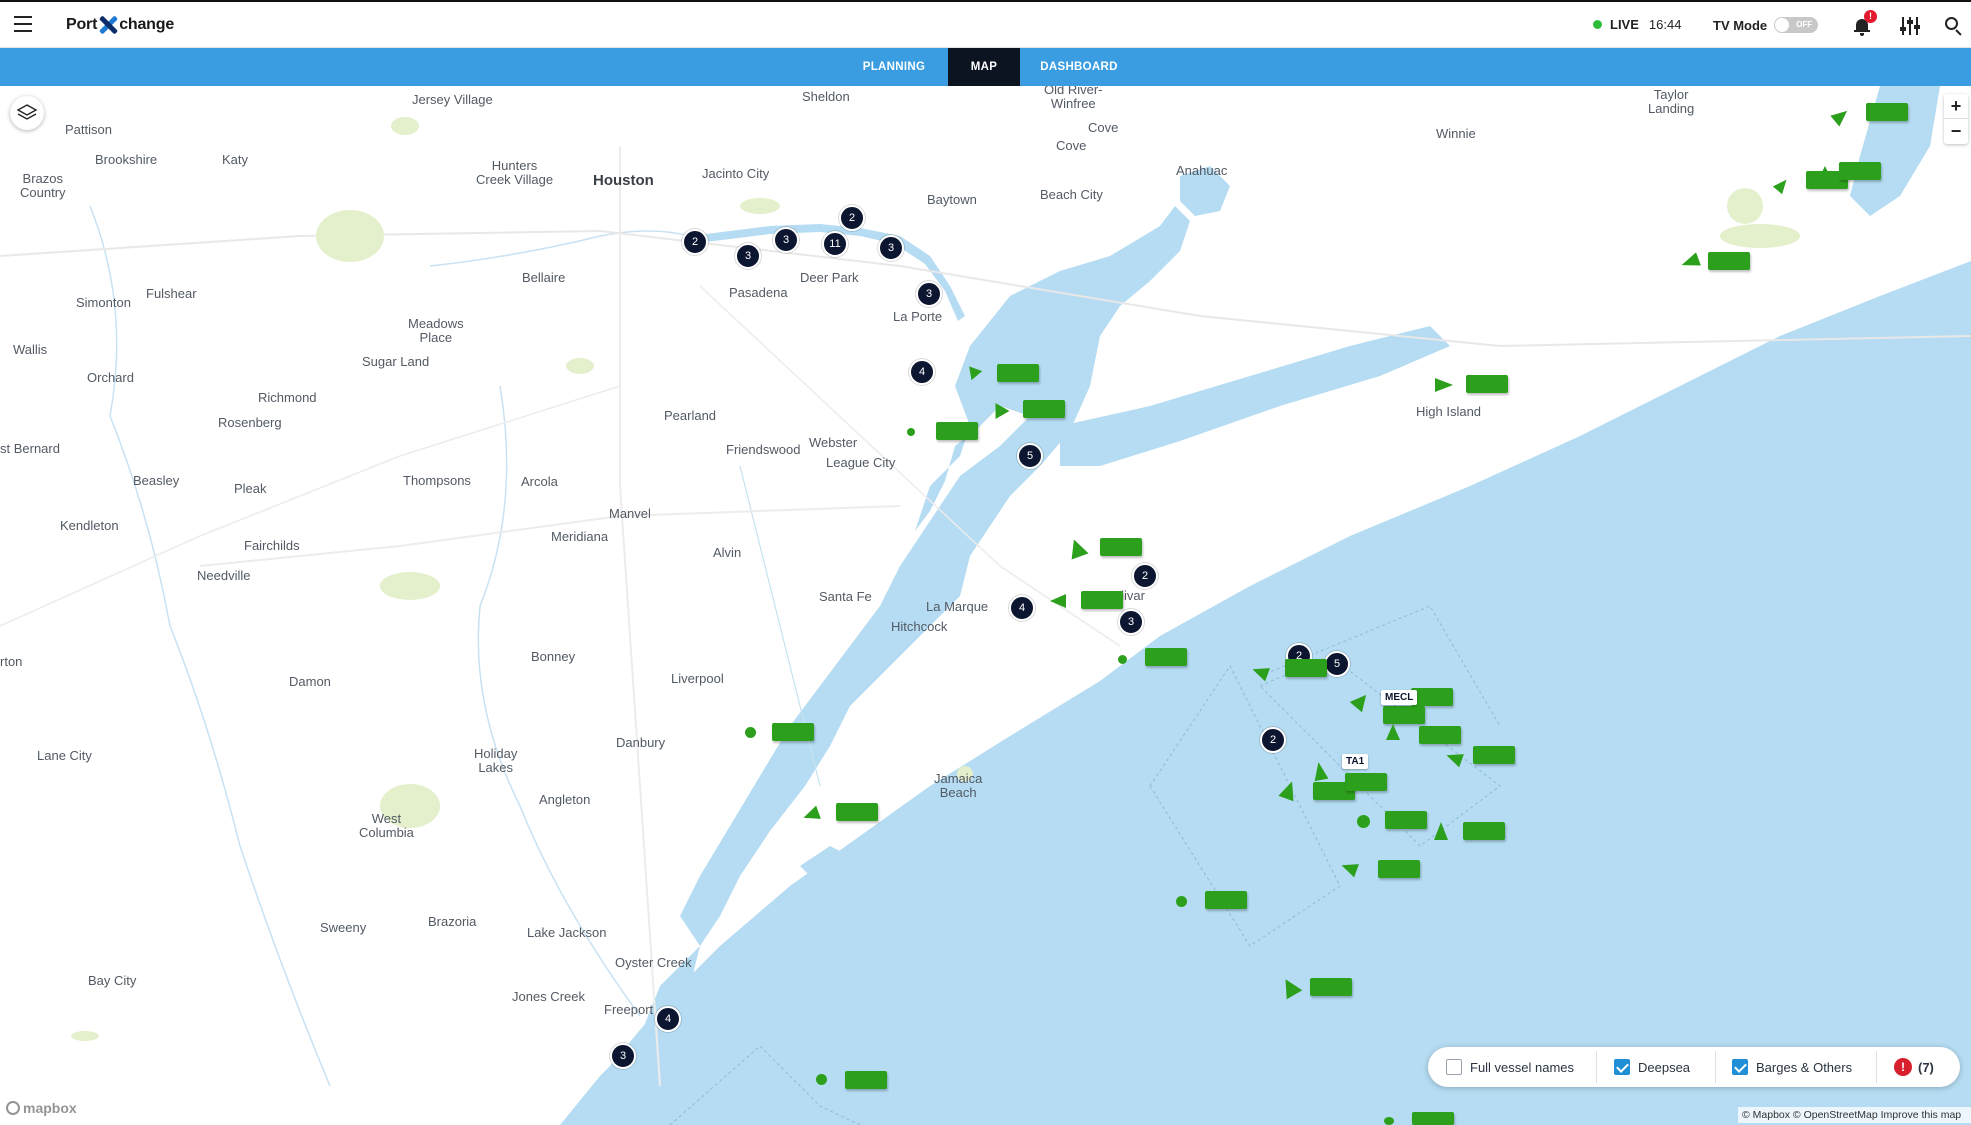  I want to click on vessel-name-tag: MECL, so click(1399, 697).